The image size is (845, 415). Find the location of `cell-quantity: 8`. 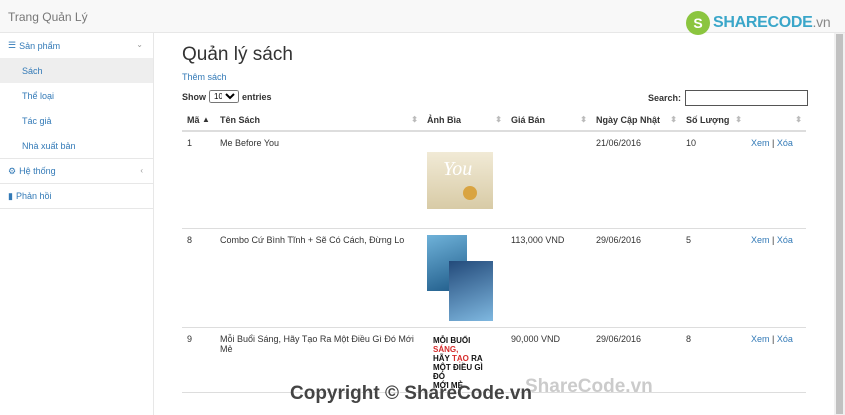

cell-quantity: 8 is located at coordinates (713, 360).